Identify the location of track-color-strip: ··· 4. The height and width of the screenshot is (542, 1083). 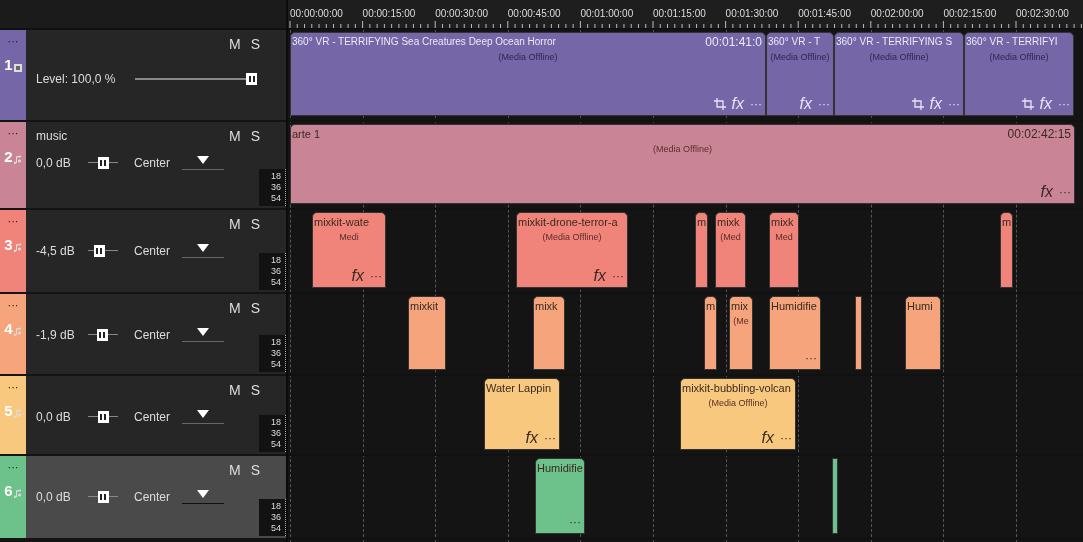
(13, 334).